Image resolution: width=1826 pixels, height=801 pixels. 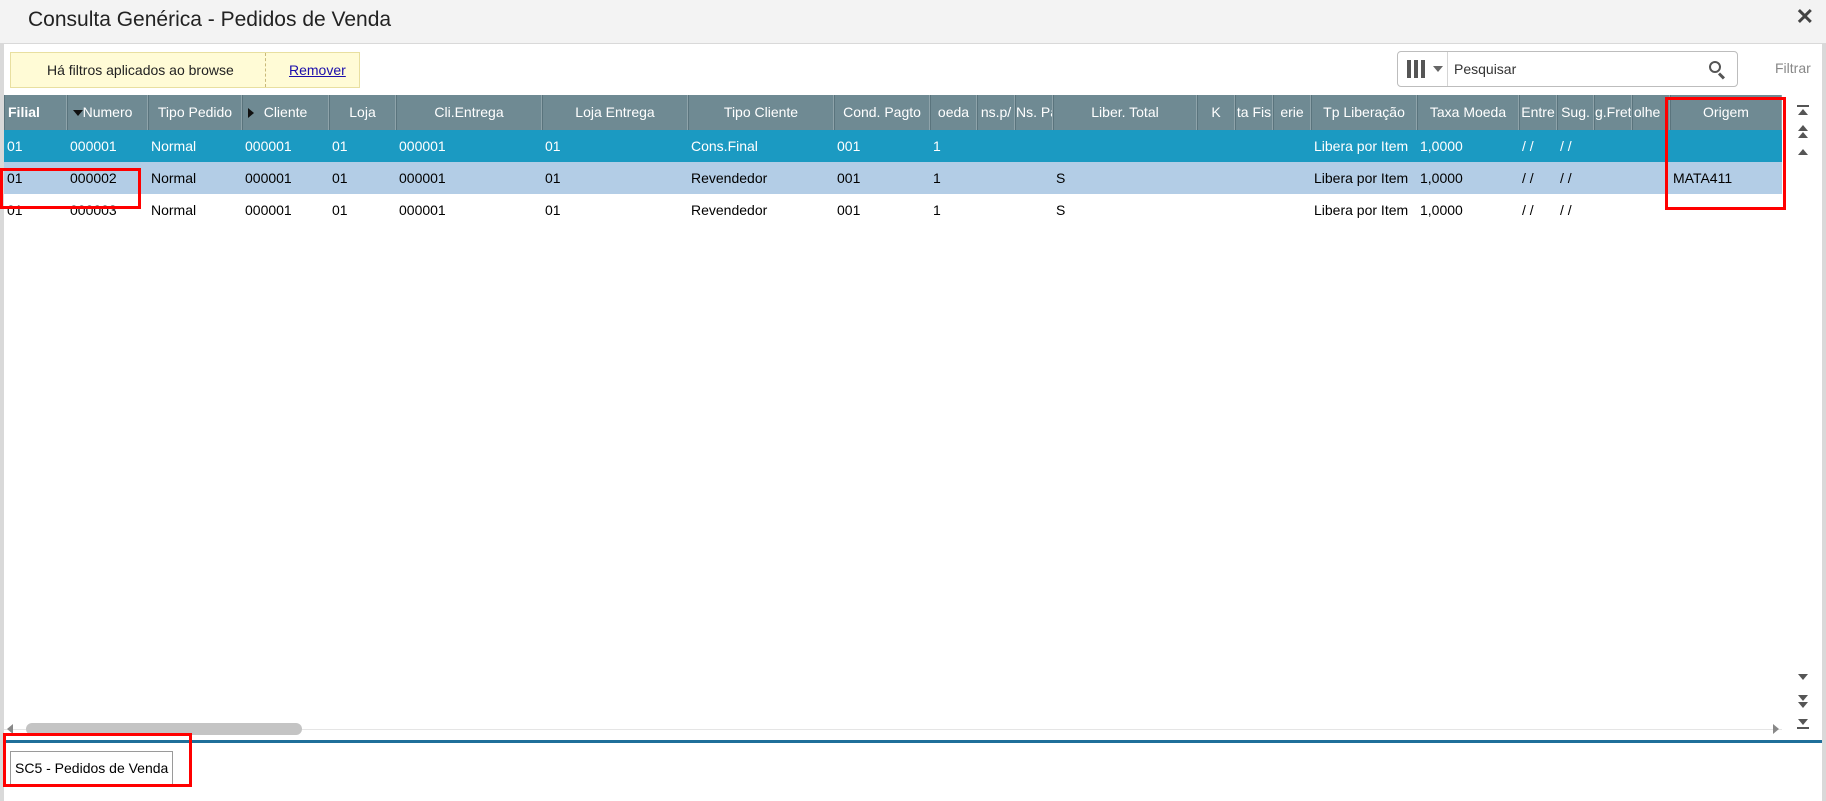 What do you see at coordinates (1538, 112) in the screenshot?
I see `column-header-entre: Entre` at bounding box center [1538, 112].